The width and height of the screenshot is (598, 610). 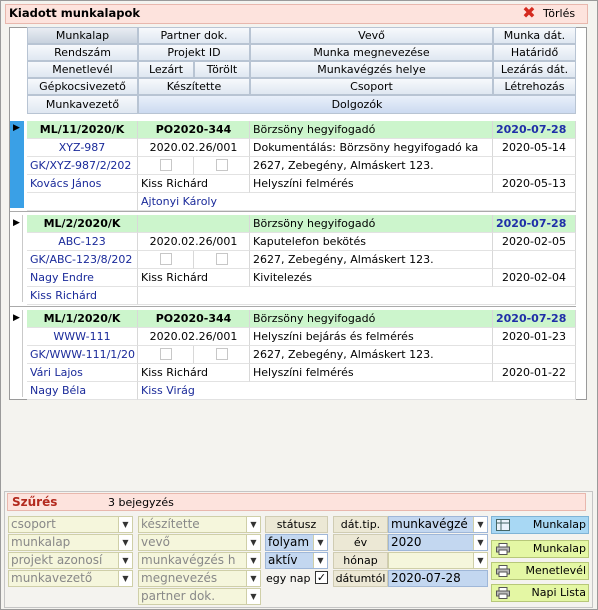 I want to click on dat-tip-select: munkavégzé ▼, so click(x=438, y=524).